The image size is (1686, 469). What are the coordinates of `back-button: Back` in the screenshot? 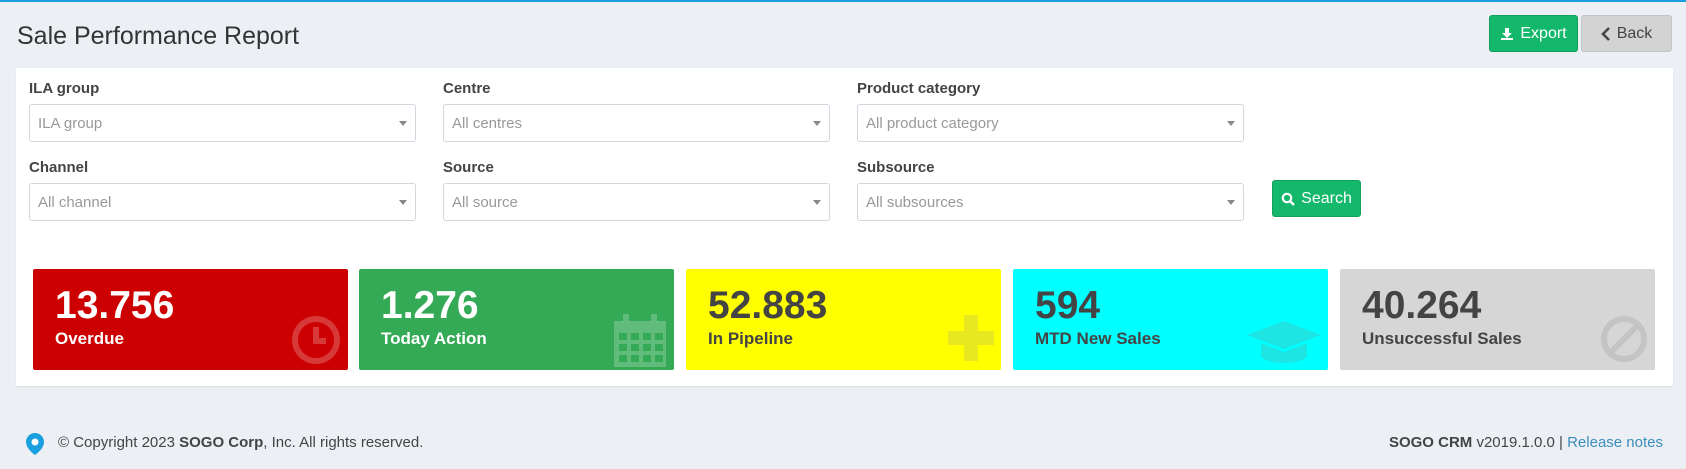 It's located at (1626, 33).